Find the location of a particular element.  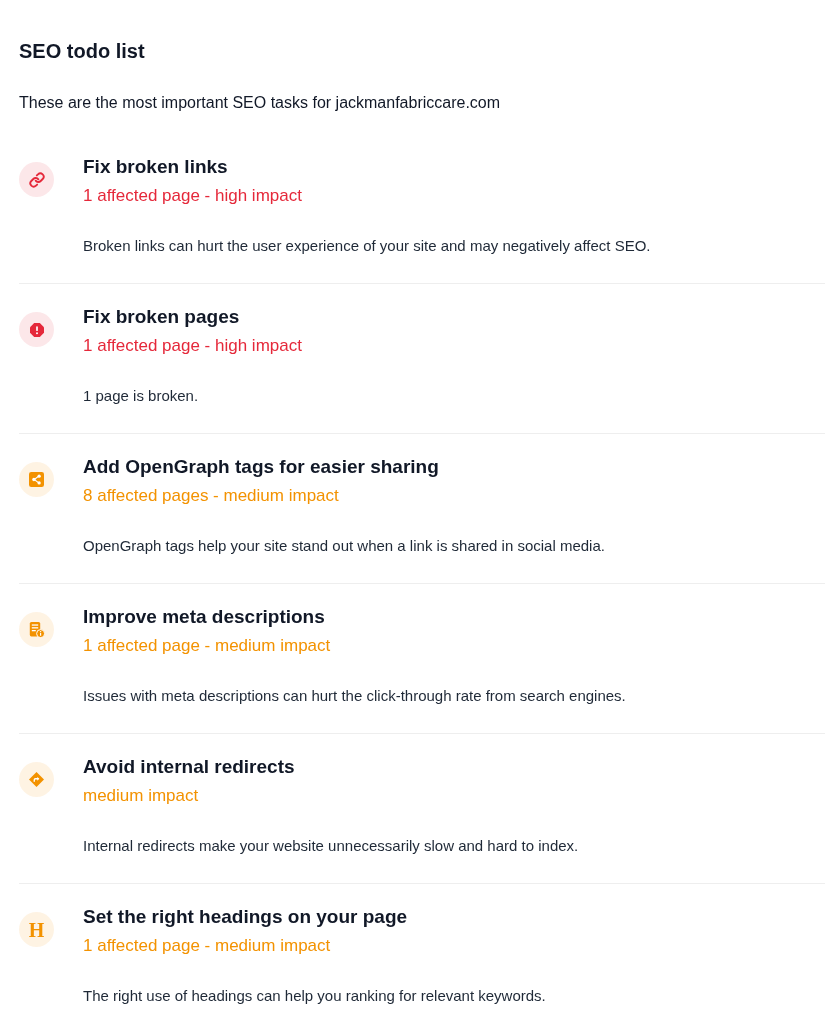

task-description: Issues with meta descriptions can hurt the click-through rate from search engines. is located at coordinates (354, 696).